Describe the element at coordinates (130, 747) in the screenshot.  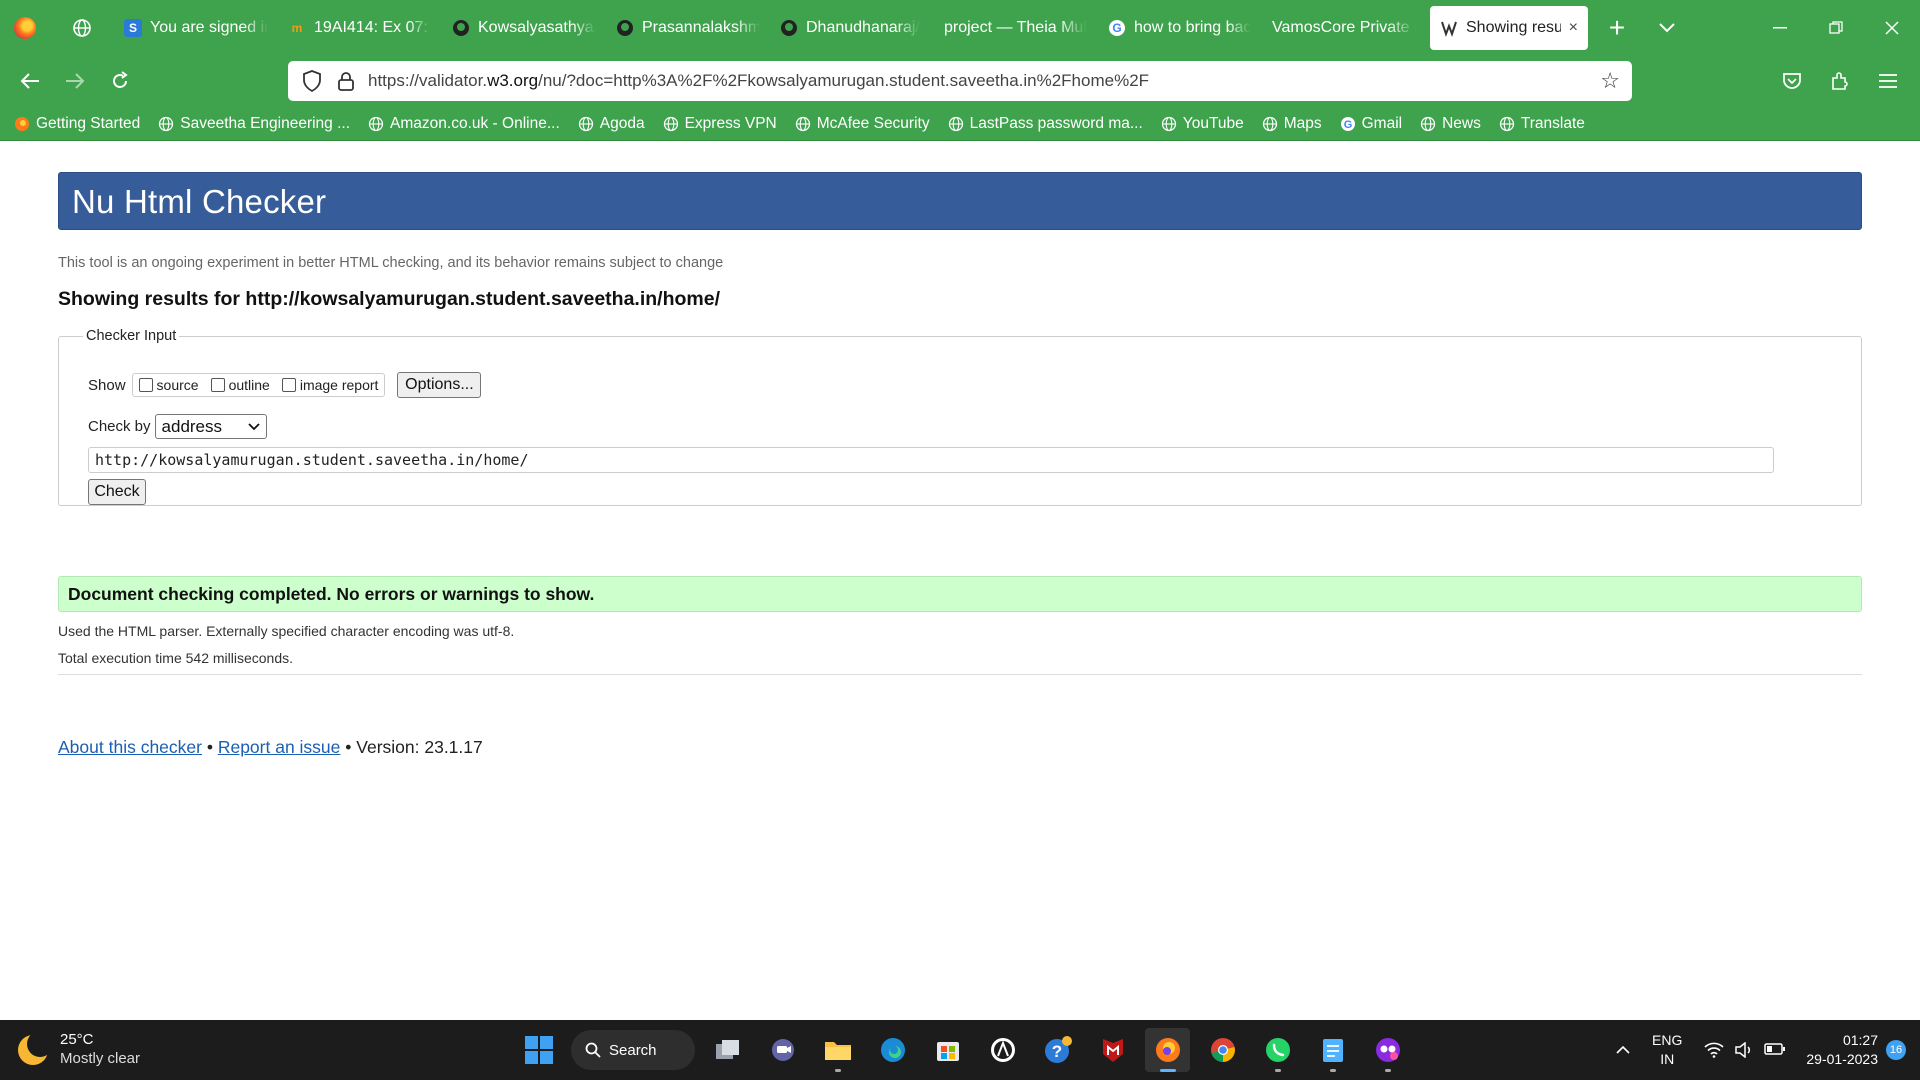
I see `about-checker-link: About this checker` at that location.